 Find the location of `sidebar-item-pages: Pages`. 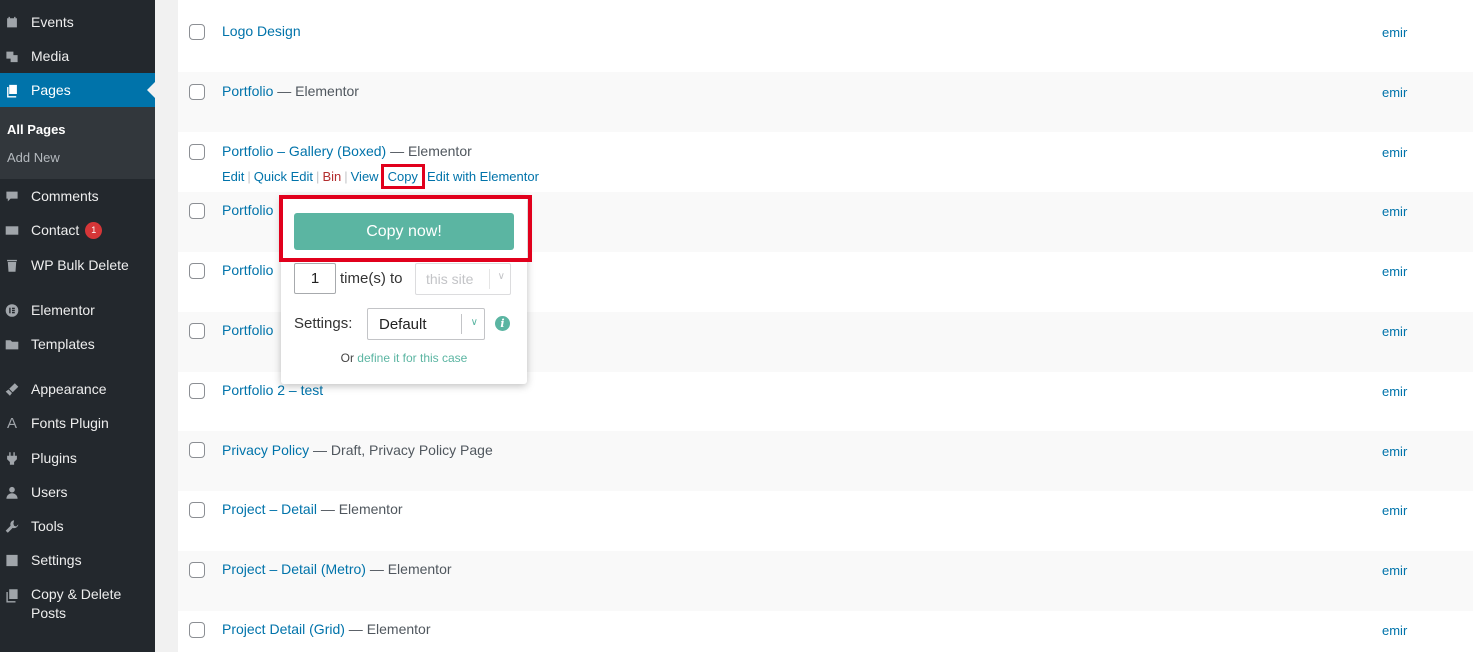

sidebar-item-pages: Pages is located at coordinates (77, 90).